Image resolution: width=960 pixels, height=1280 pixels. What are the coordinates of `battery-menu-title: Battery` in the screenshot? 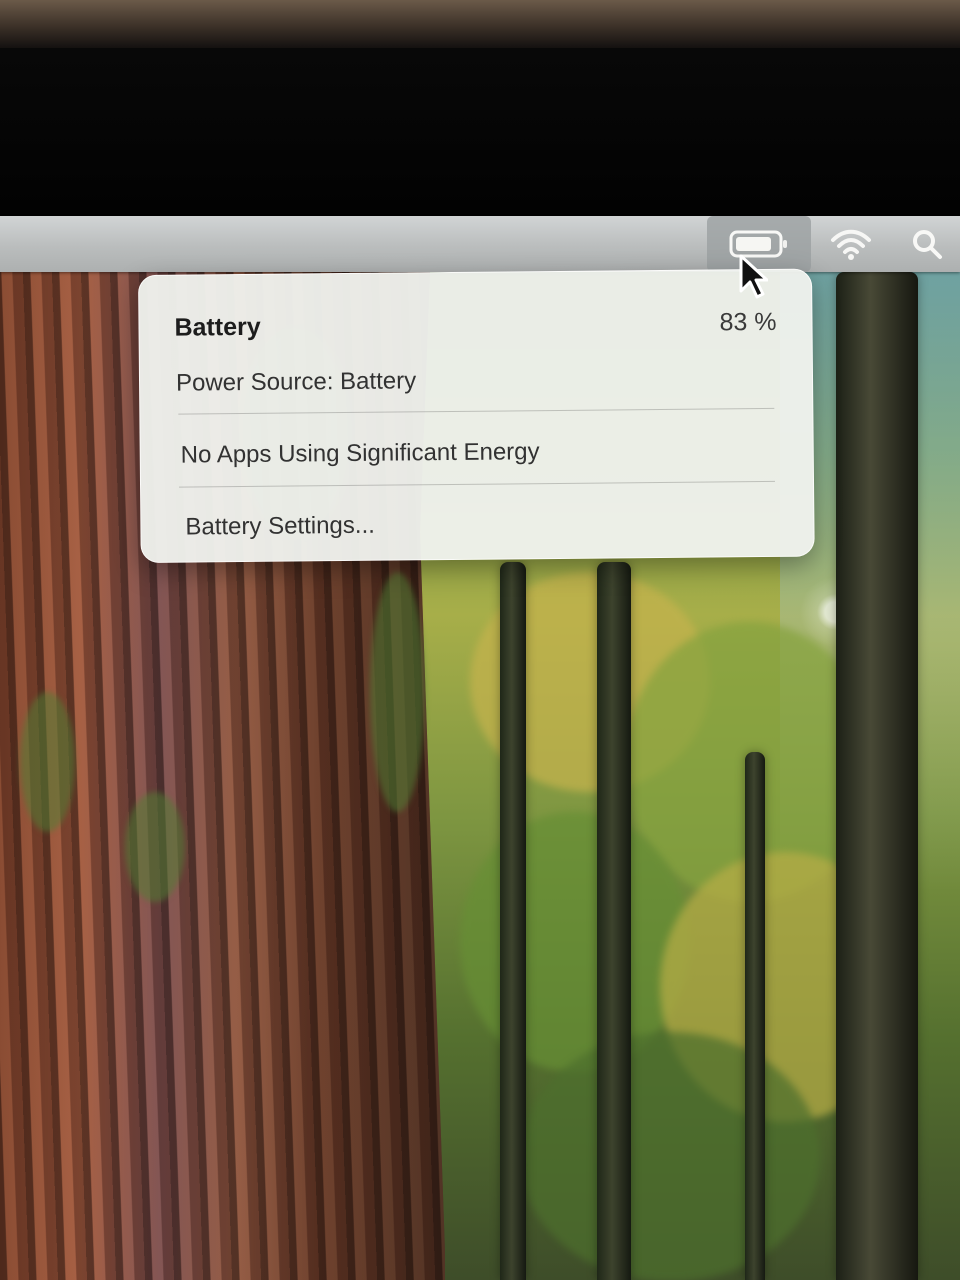 It's located at (217, 327).